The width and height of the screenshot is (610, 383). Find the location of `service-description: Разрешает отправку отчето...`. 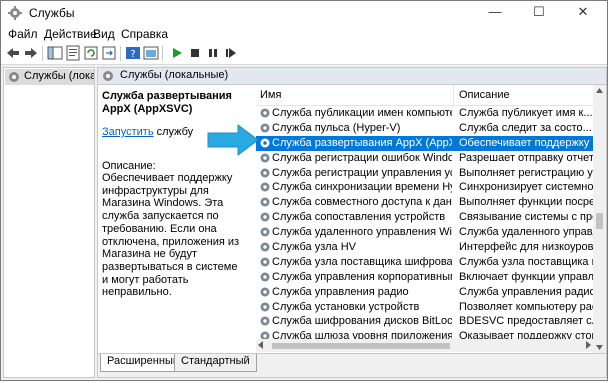

service-description: Разрешает отправку отчето... is located at coordinates (526, 157).